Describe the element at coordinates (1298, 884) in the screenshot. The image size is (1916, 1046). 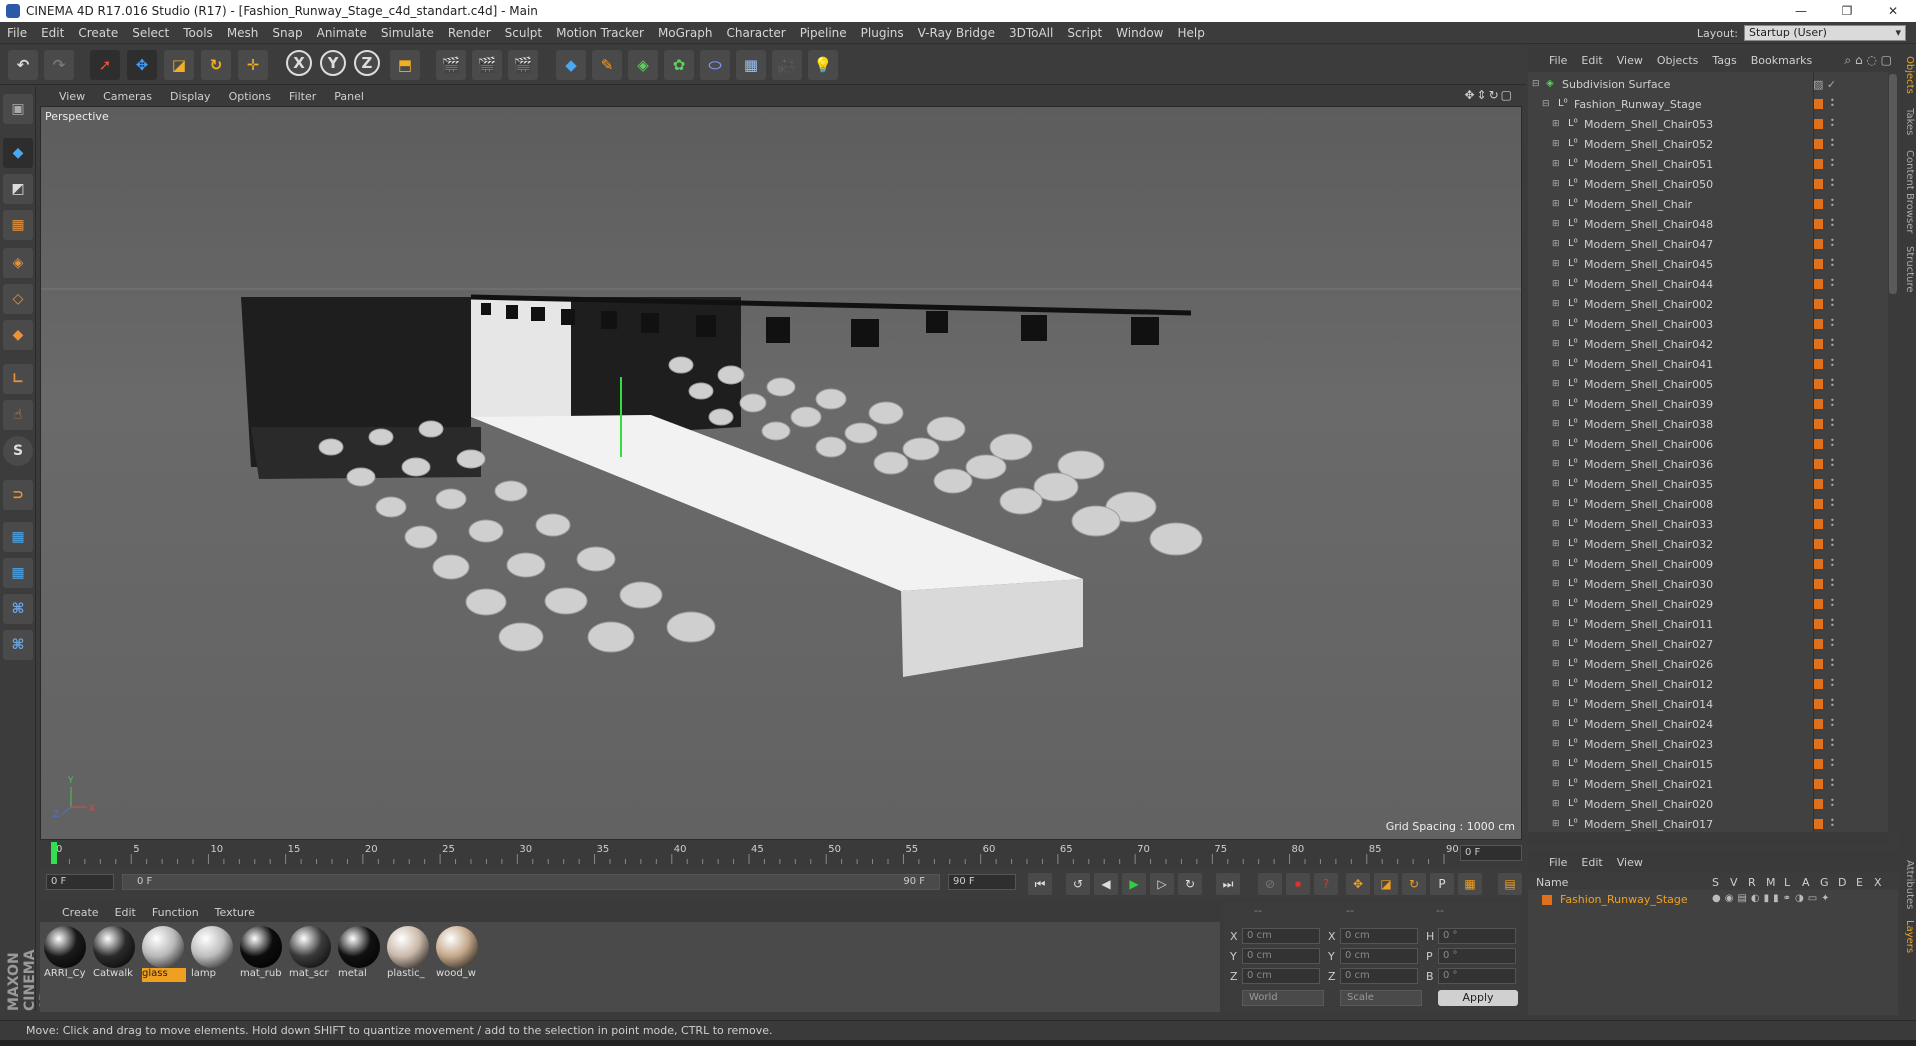
I see `autokey-icon: ⏺` at that location.